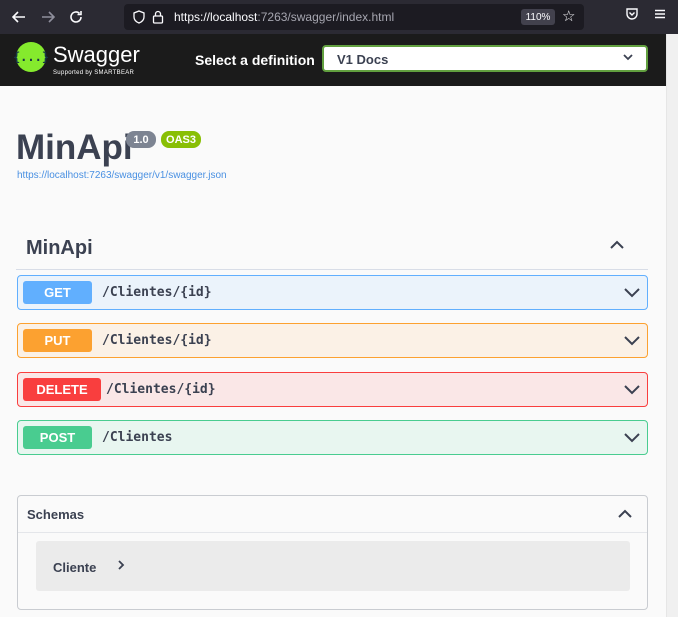 Image resolution: width=678 pixels, height=617 pixels. What do you see at coordinates (76, 17) in the screenshot?
I see `reload-icon` at bounding box center [76, 17].